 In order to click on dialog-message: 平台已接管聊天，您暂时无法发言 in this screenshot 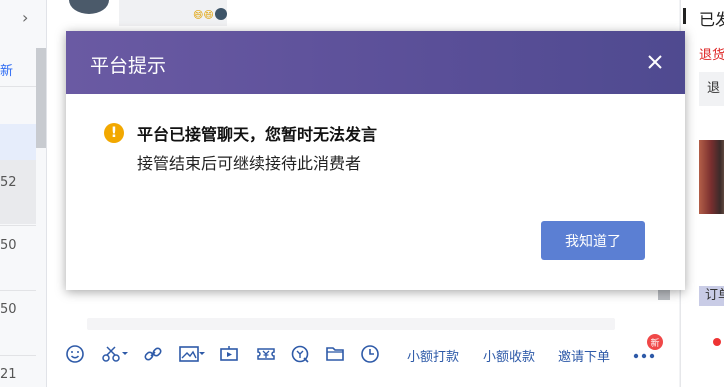, I will do `click(257, 134)`.